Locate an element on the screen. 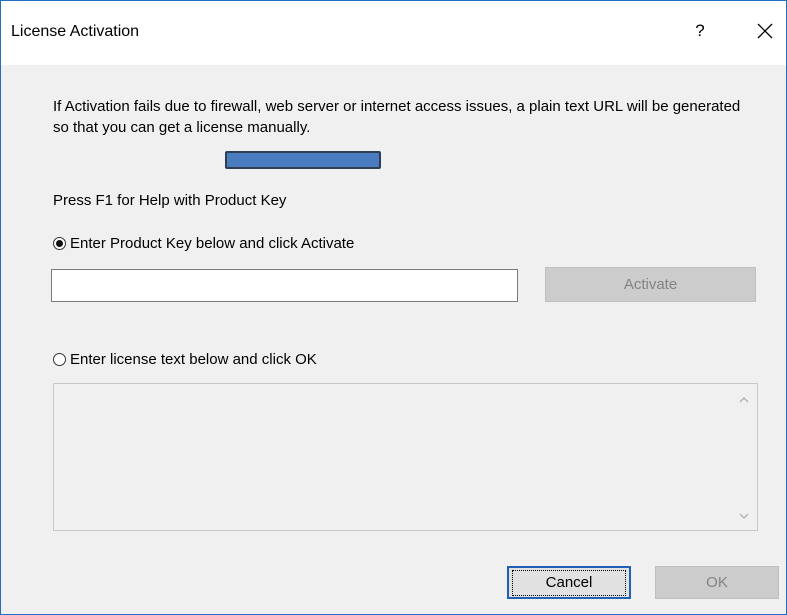 The image size is (787, 615). license-text-option: Enter license text below and click OK is located at coordinates (185, 359).